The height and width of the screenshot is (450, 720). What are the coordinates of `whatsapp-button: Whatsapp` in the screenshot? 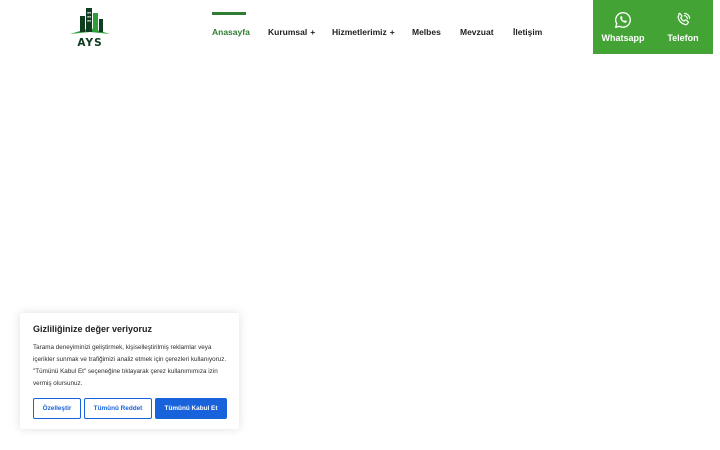 It's located at (623, 27).